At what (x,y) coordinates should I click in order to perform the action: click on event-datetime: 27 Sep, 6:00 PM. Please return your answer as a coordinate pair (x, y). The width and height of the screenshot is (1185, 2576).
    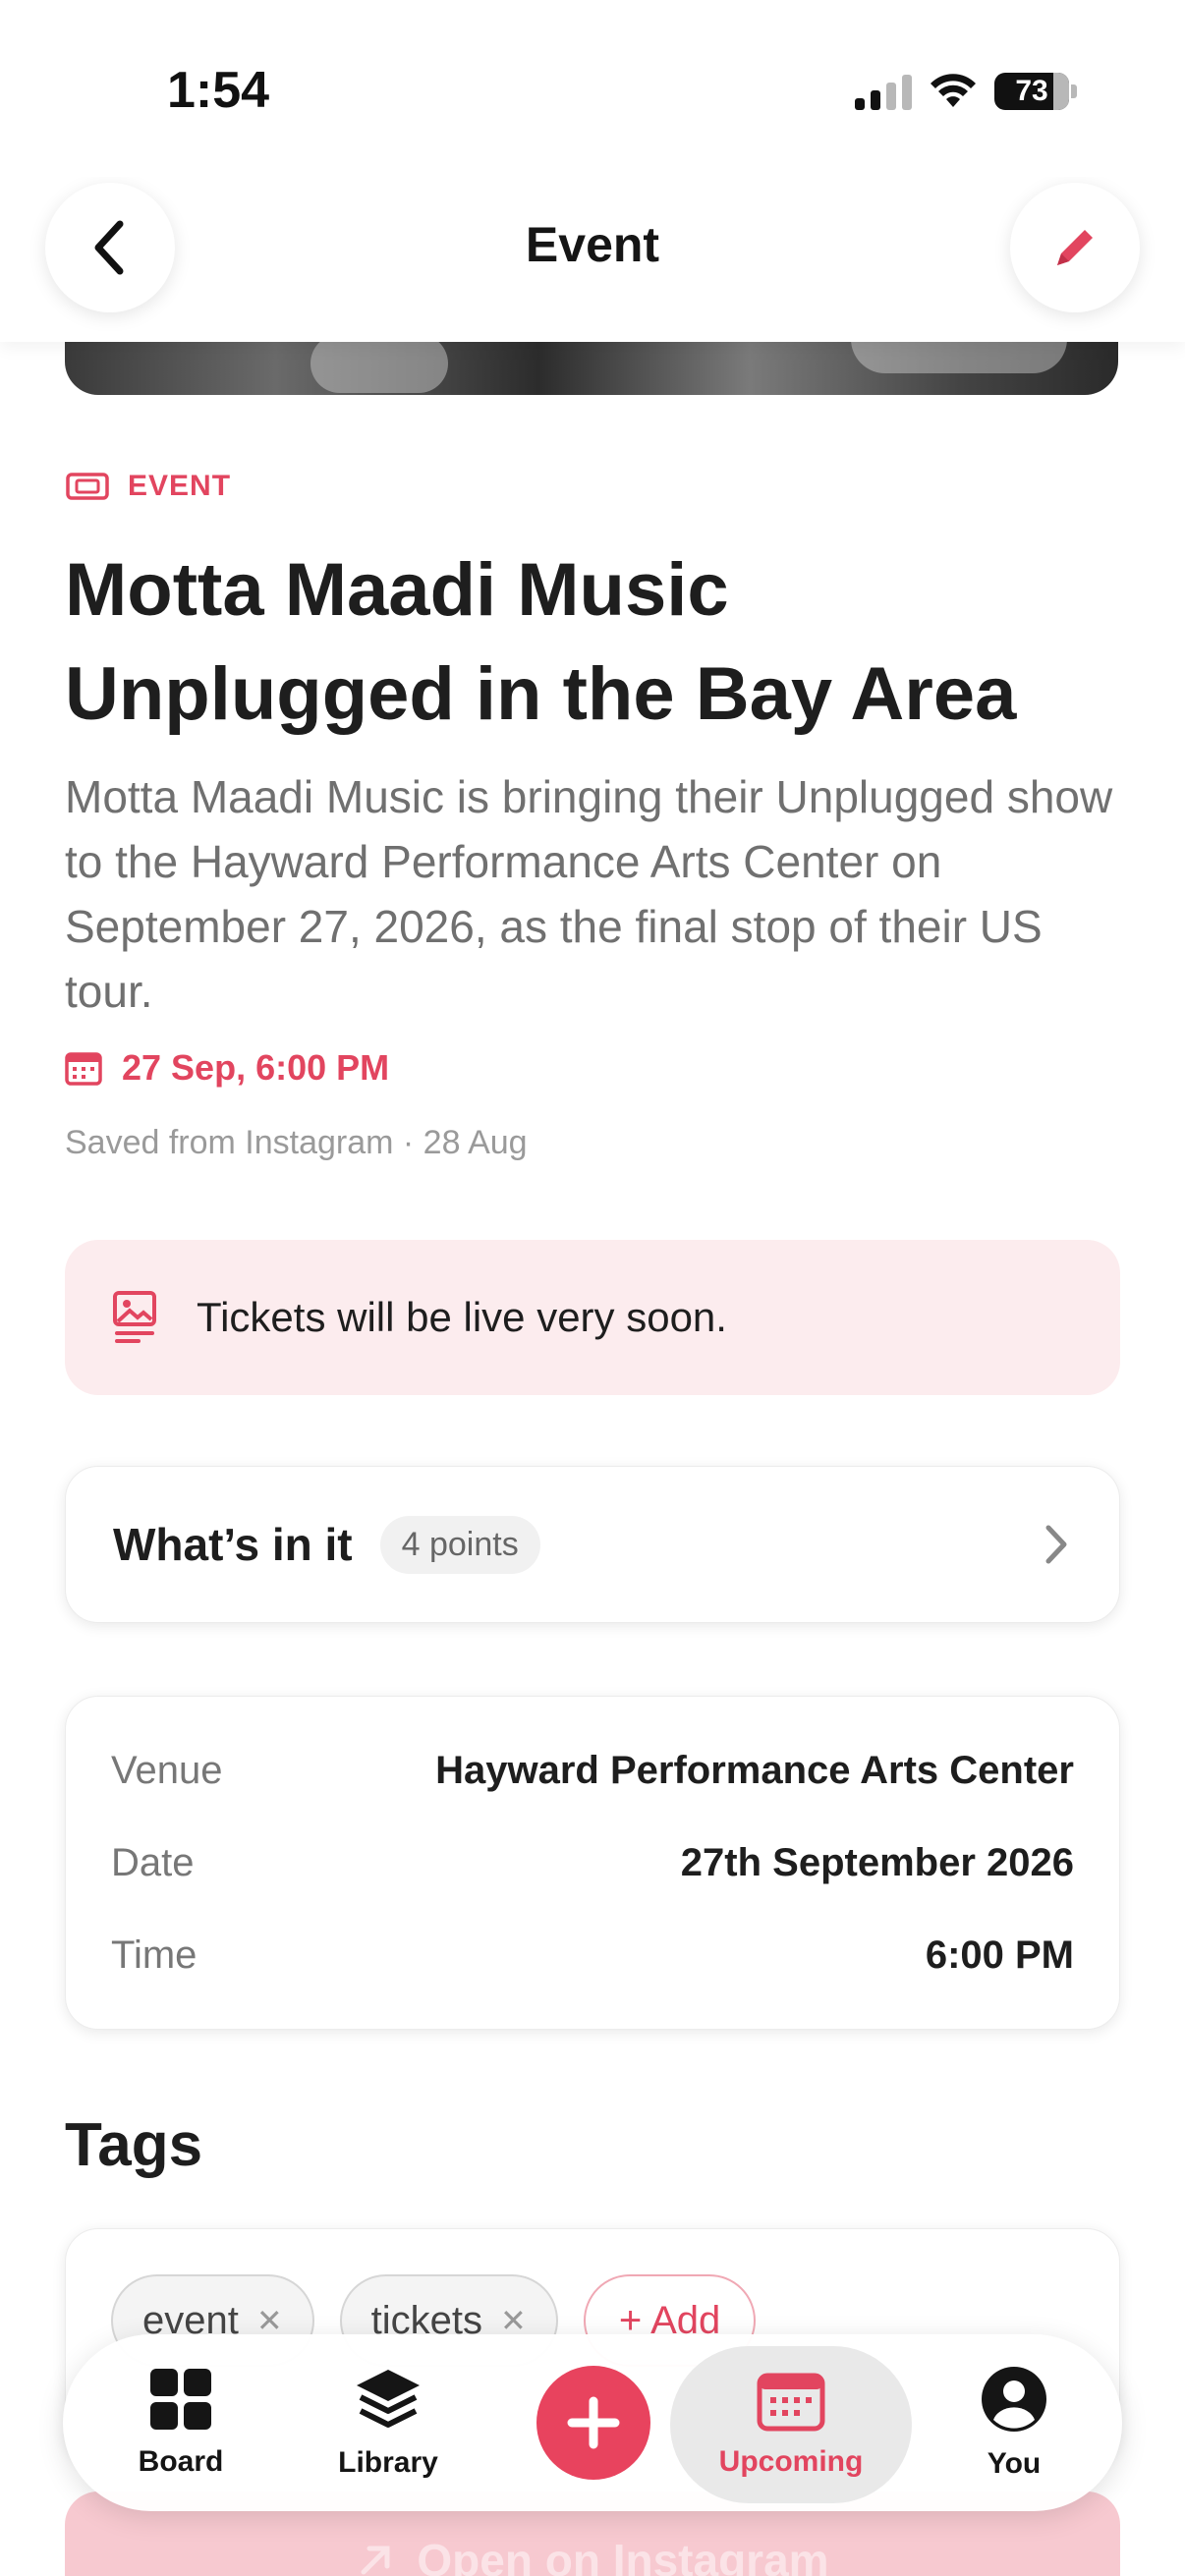
    Looking at the image, I should click on (256, 1067).